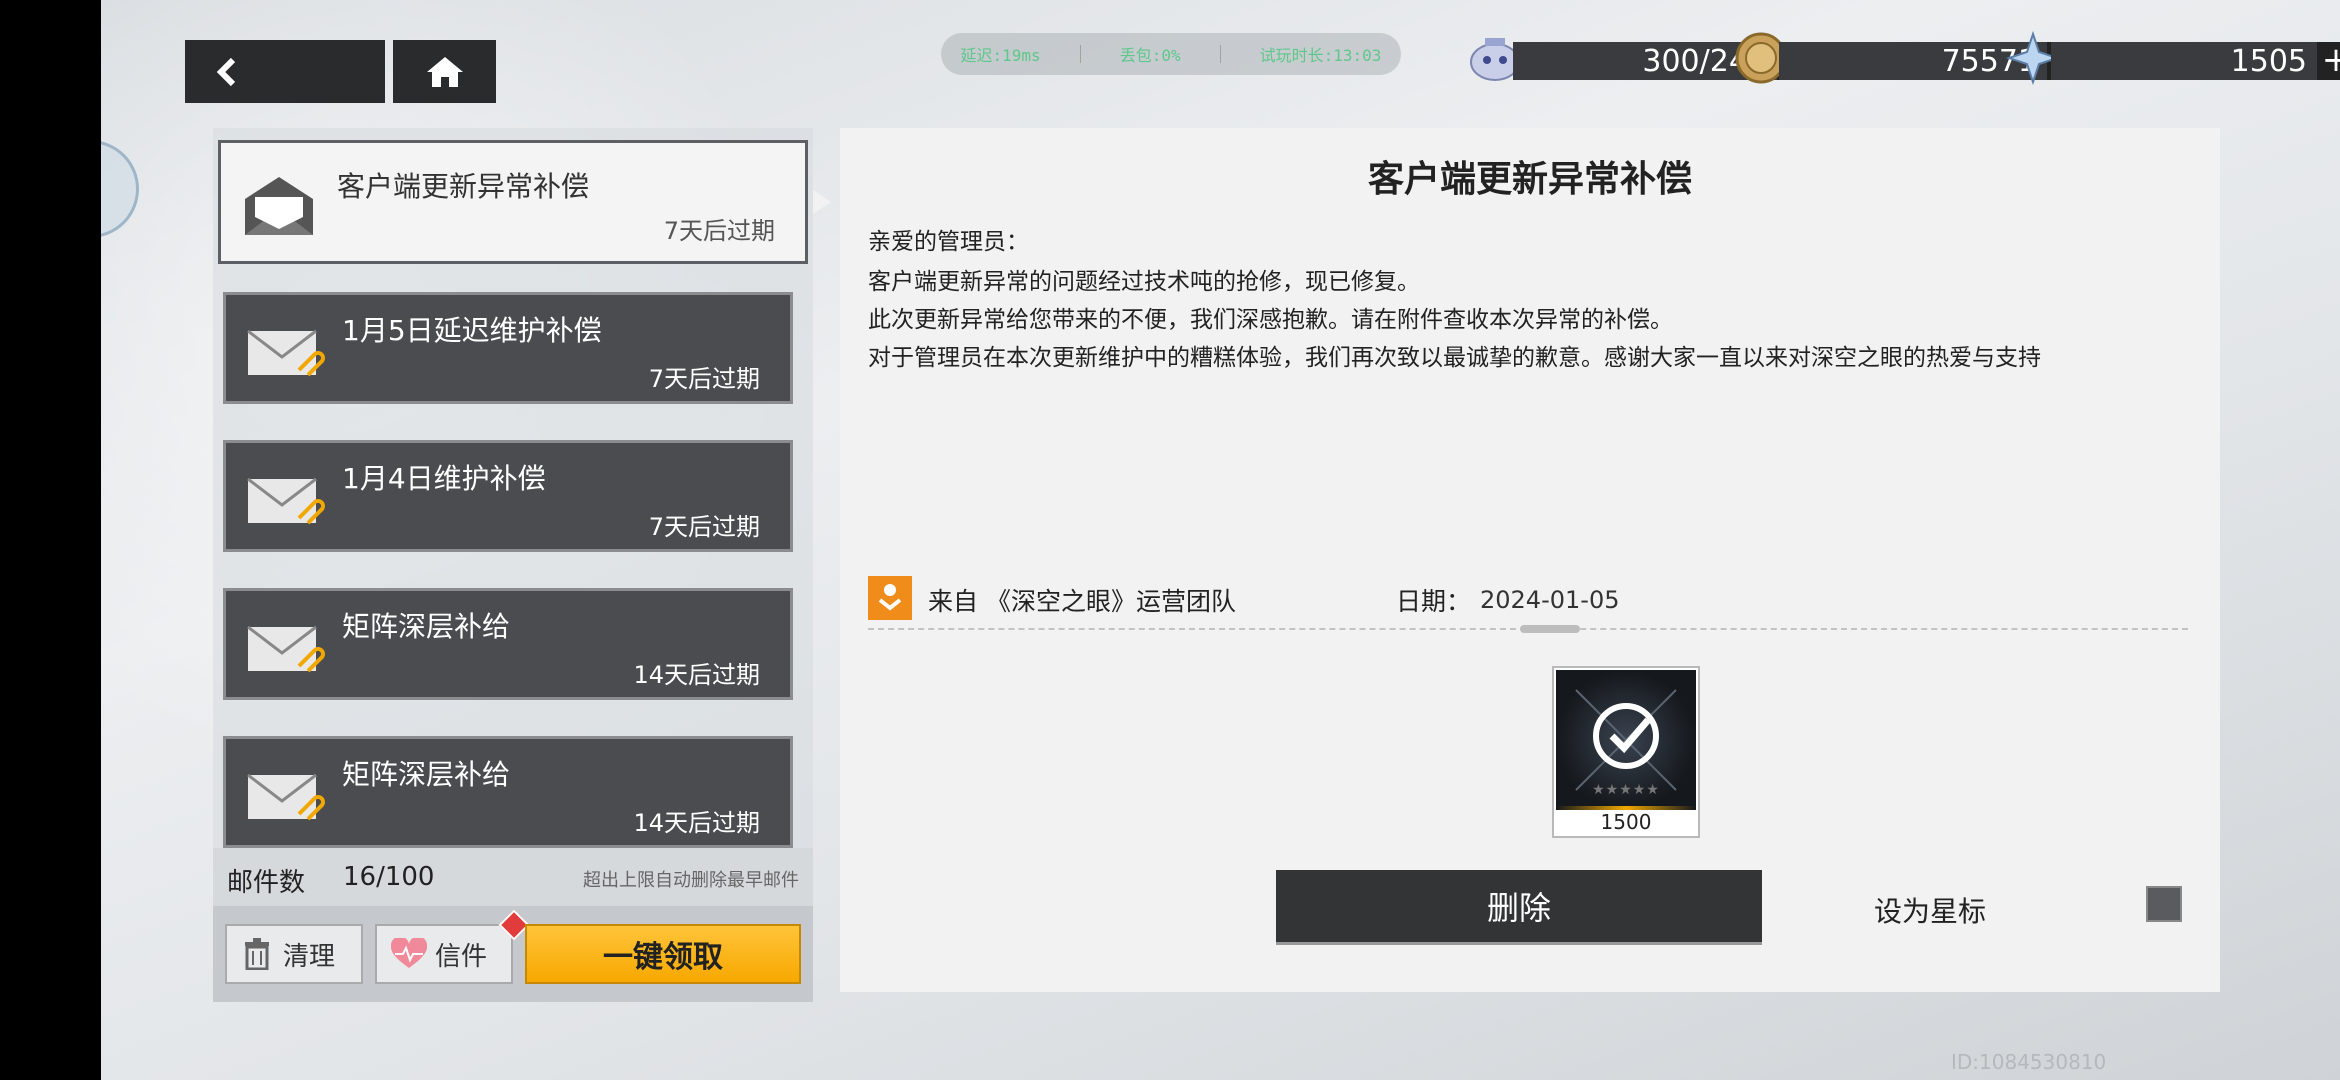 The height and width of the screenshot is (1080, 2340). I want to click on side-menu-button, so click(120, 189).